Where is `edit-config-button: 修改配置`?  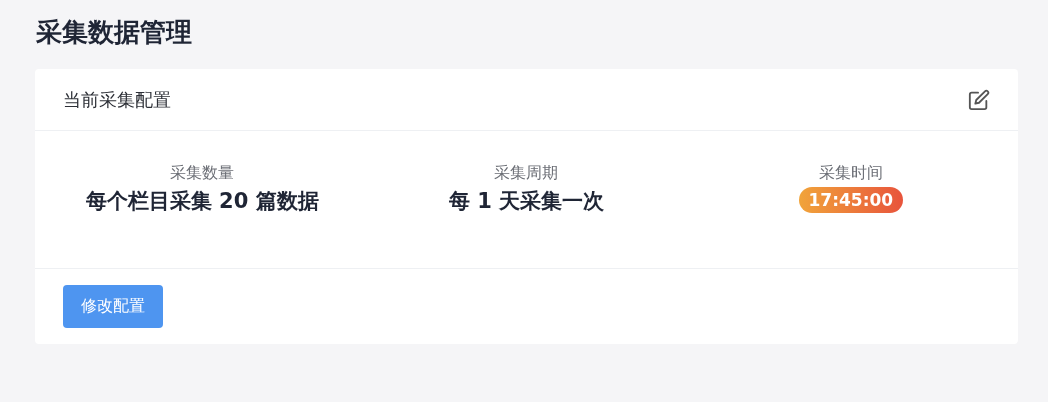
edit-config-button: 修改配置 is located at coordinates (113, 306).